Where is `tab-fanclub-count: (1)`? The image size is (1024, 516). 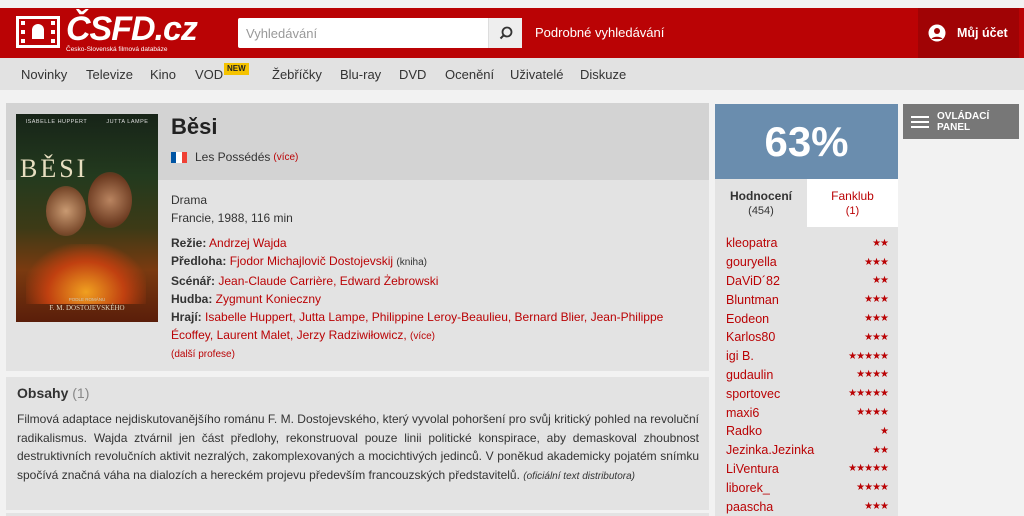 tab-fanclub-count: (1) is located at coordinates (852, 211).